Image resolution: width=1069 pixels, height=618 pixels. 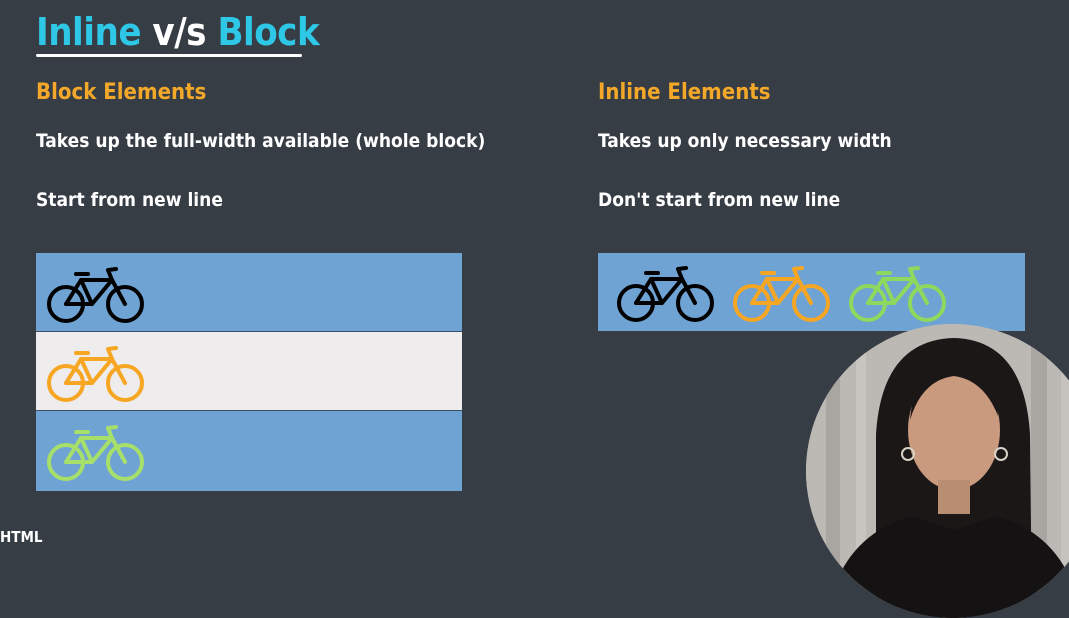 I want to click on inline-description-newline: Don't start from new line, so click(x=719, y=200).